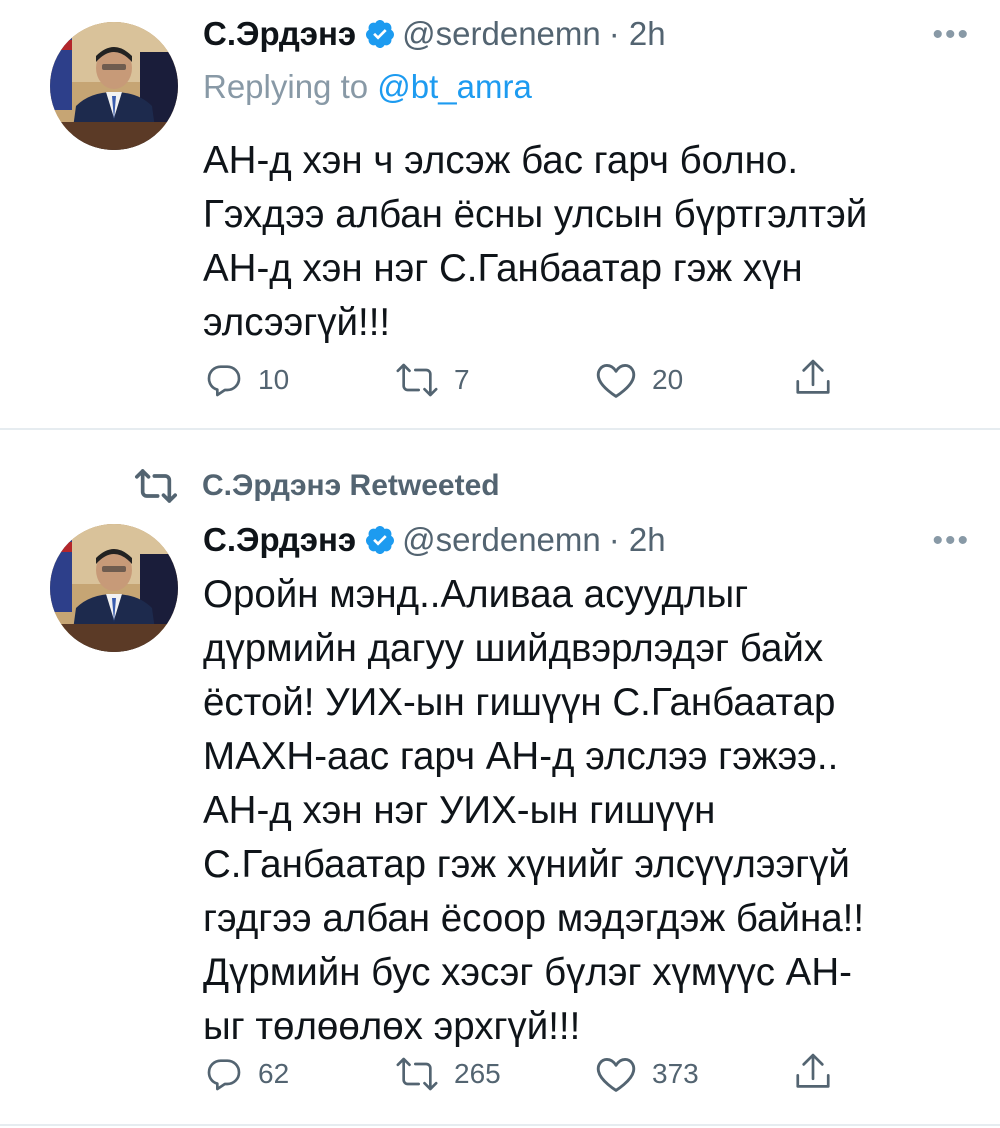 The height and width of the screenshot is (1128, 1000). What do you see at coordinates (638, 380) in the screenshot?
I see `like-button: 20` at bounding box center [638, 380].